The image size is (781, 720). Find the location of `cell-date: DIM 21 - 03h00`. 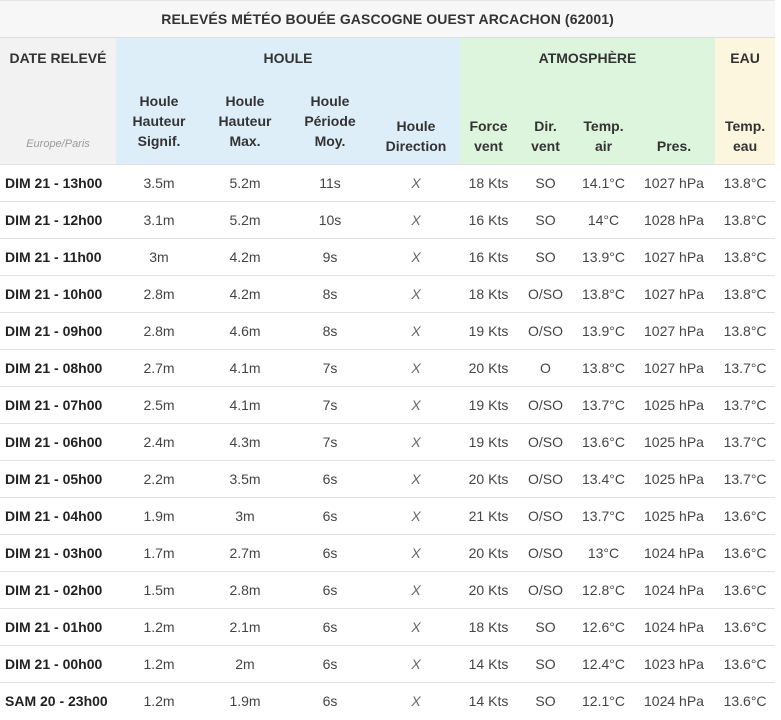

cell-date: DIM 21 - 03h00 is located at coordinates (58, 553).